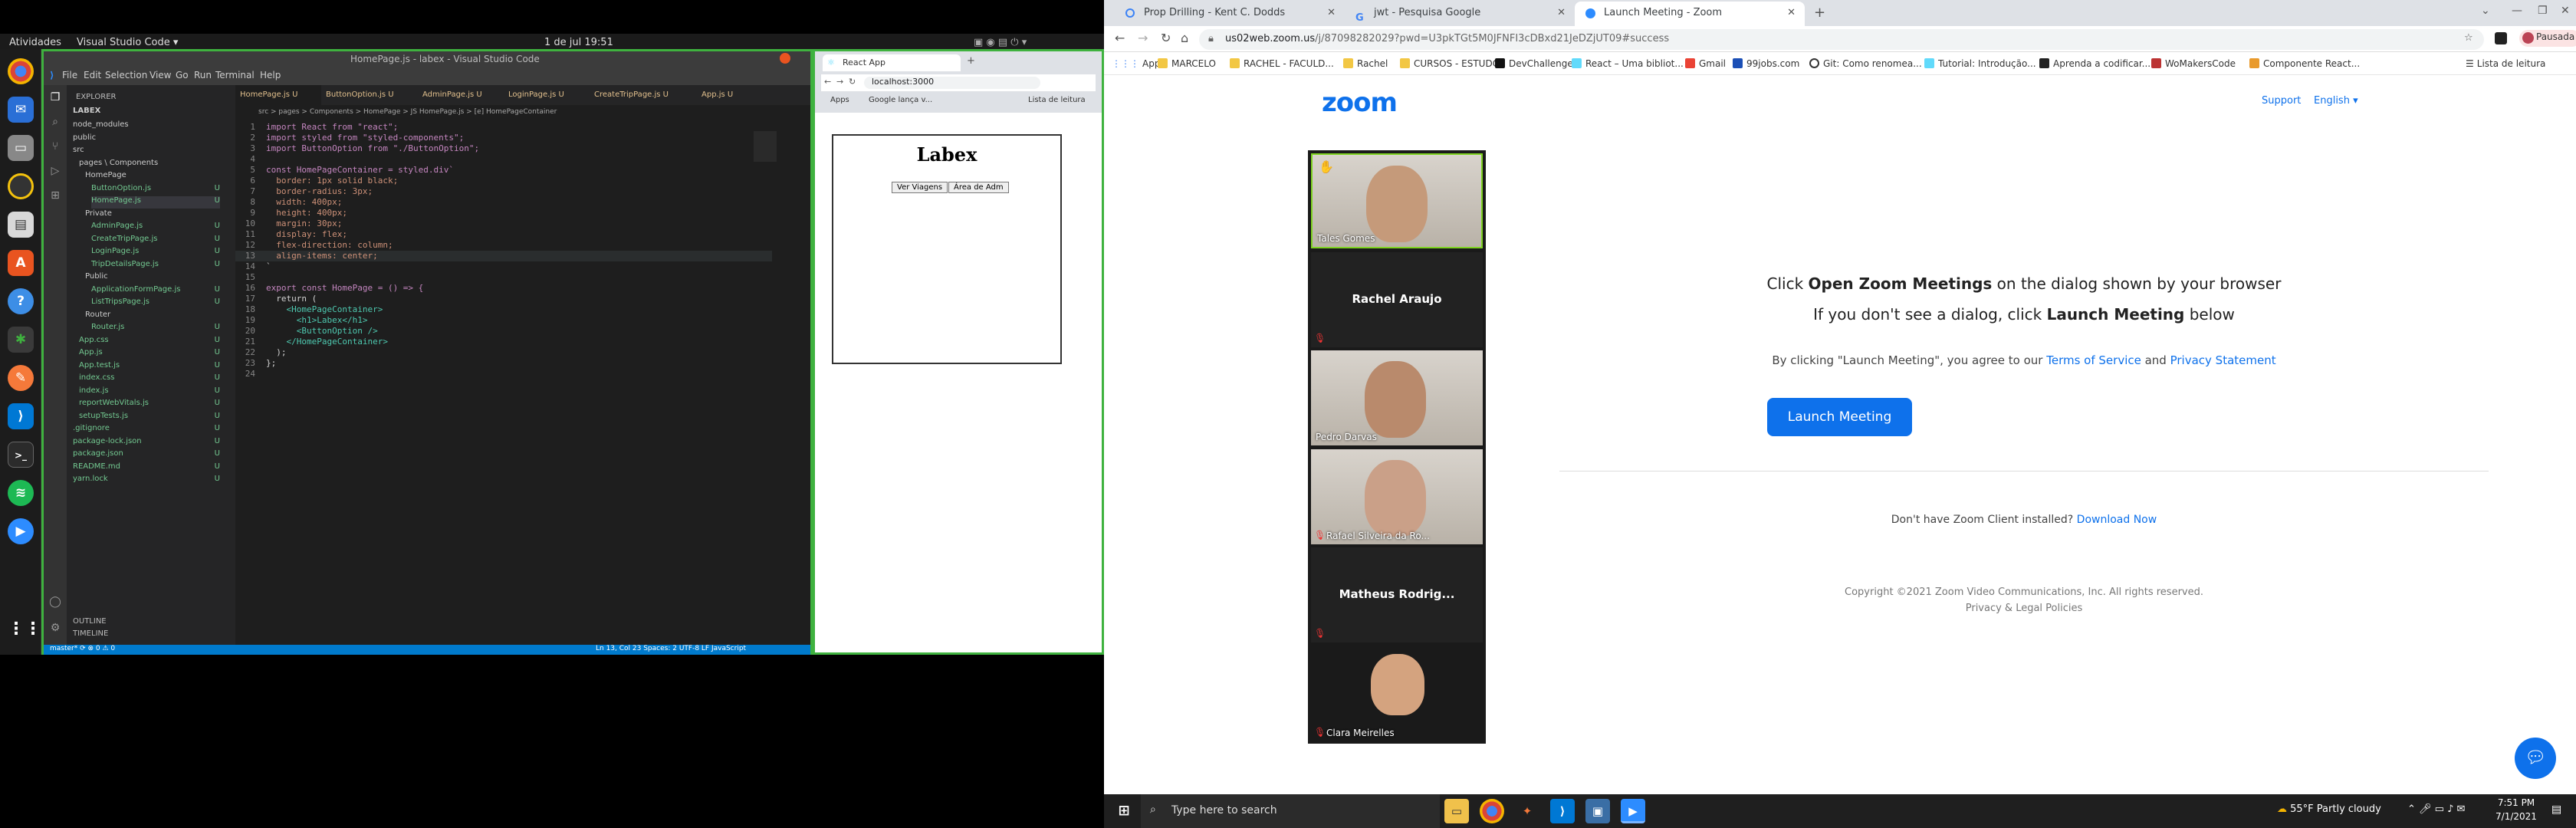  Describe the element at coordinates (21, 531) in the screenshot. I see `zoom-app-icon: ▶` at that location.